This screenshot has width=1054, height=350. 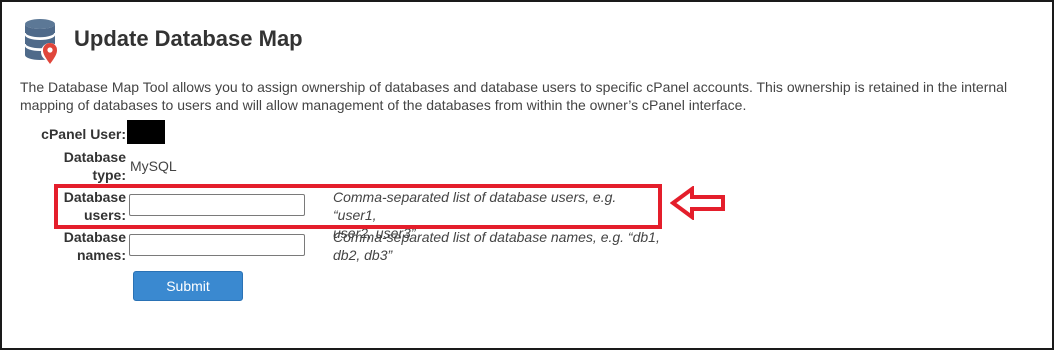 What do you see at coordinates (101, 255) in the screenshot?
I see `database-names-label-line2: names:` at bounding box center [101, 255].